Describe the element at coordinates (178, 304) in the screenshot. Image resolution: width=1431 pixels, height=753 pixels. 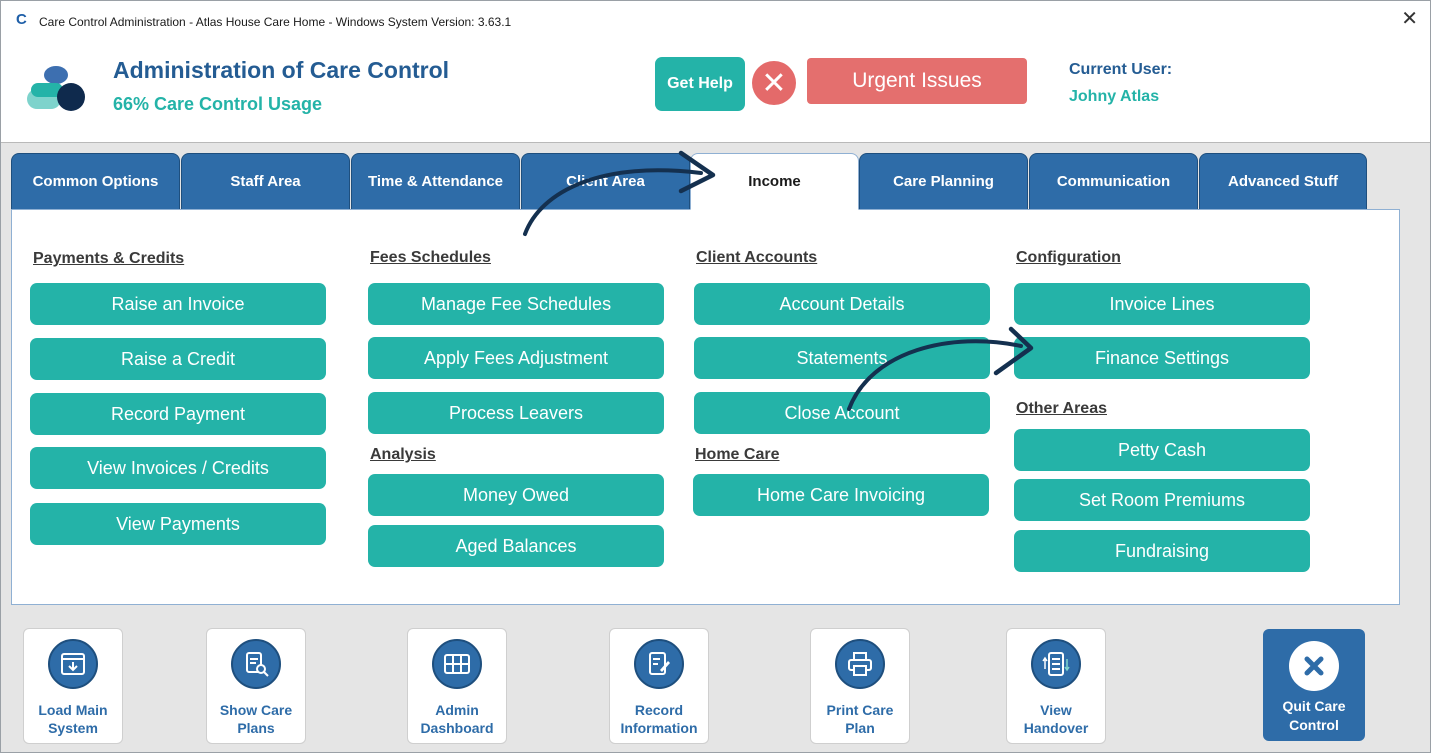
I see `raise-invoice-button: Raise an Invoice` at that location.